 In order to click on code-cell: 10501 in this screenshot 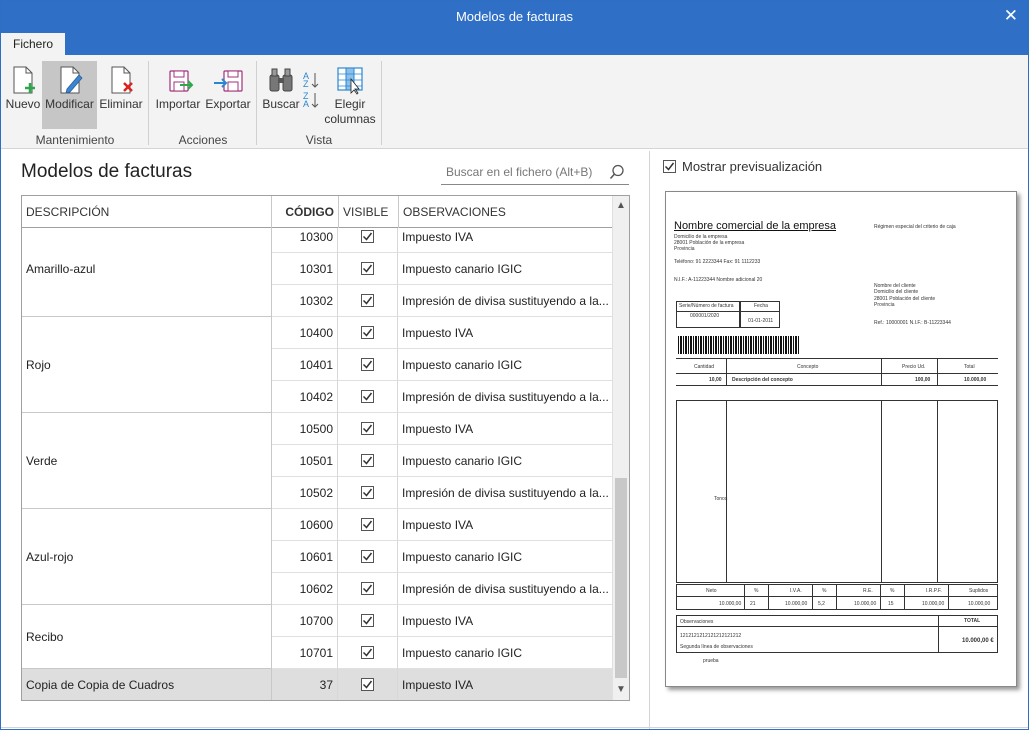, I will do `click(305, 461)`.